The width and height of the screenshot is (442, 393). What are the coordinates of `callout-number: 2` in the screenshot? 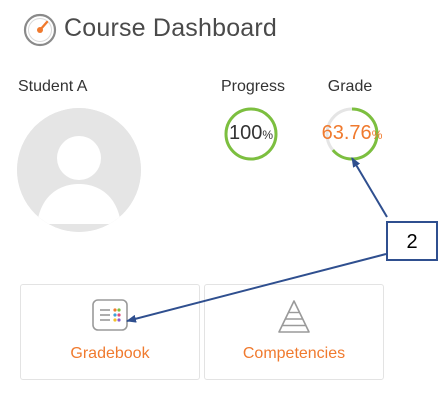 It's located at (412, 242).